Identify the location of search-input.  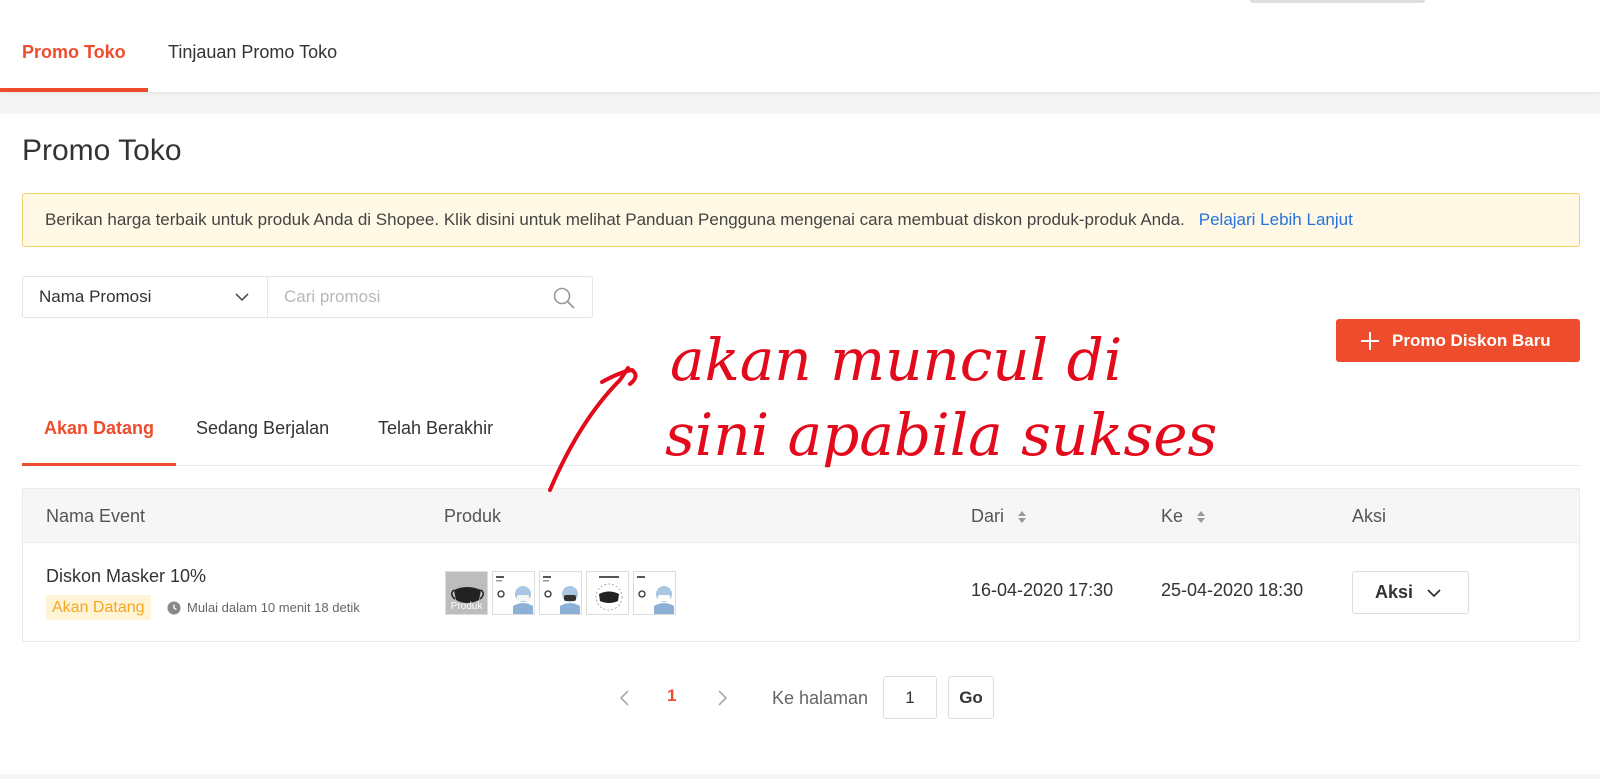
(408, 297).